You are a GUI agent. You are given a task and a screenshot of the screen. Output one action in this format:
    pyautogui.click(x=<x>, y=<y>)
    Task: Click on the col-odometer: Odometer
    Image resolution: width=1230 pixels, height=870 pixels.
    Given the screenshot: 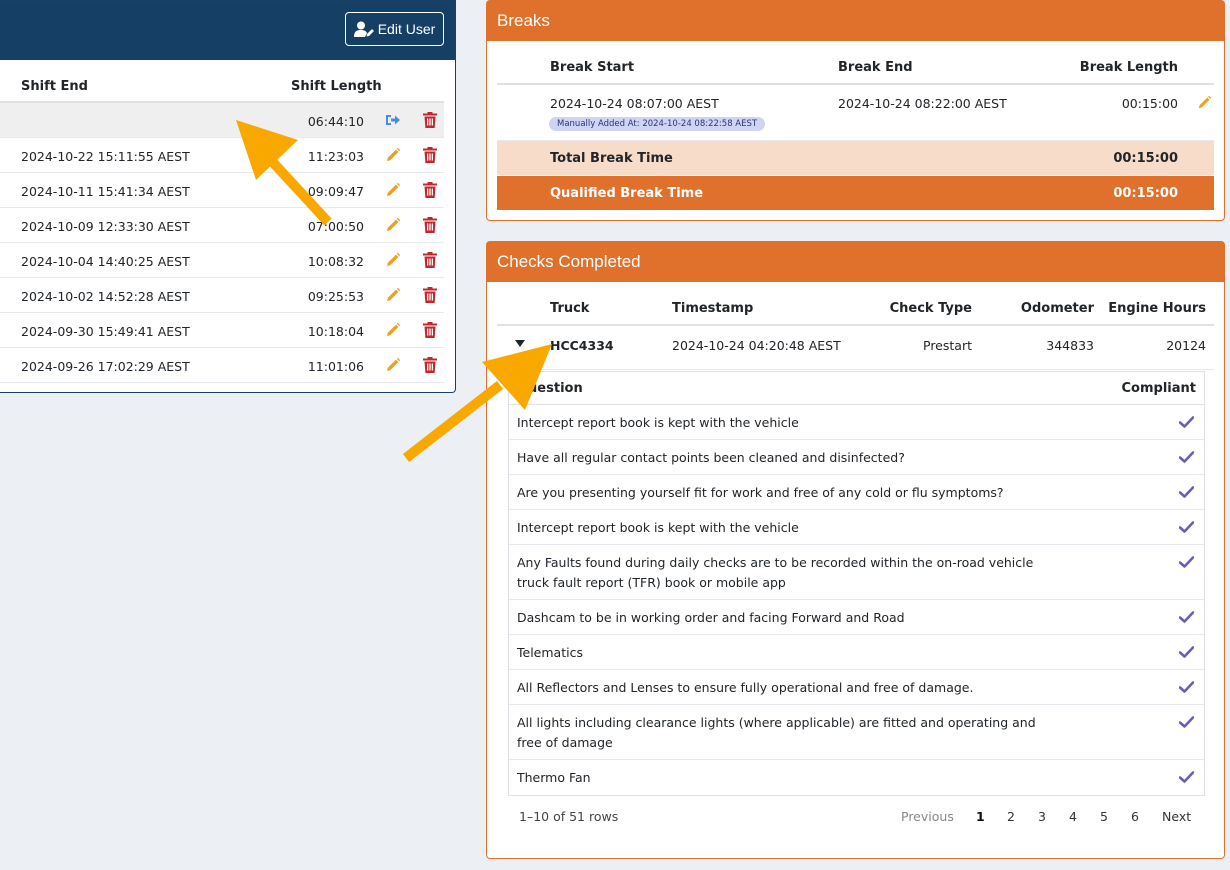 What is the action you would take?
    pyautogui.click(x=1057, y=308)
    